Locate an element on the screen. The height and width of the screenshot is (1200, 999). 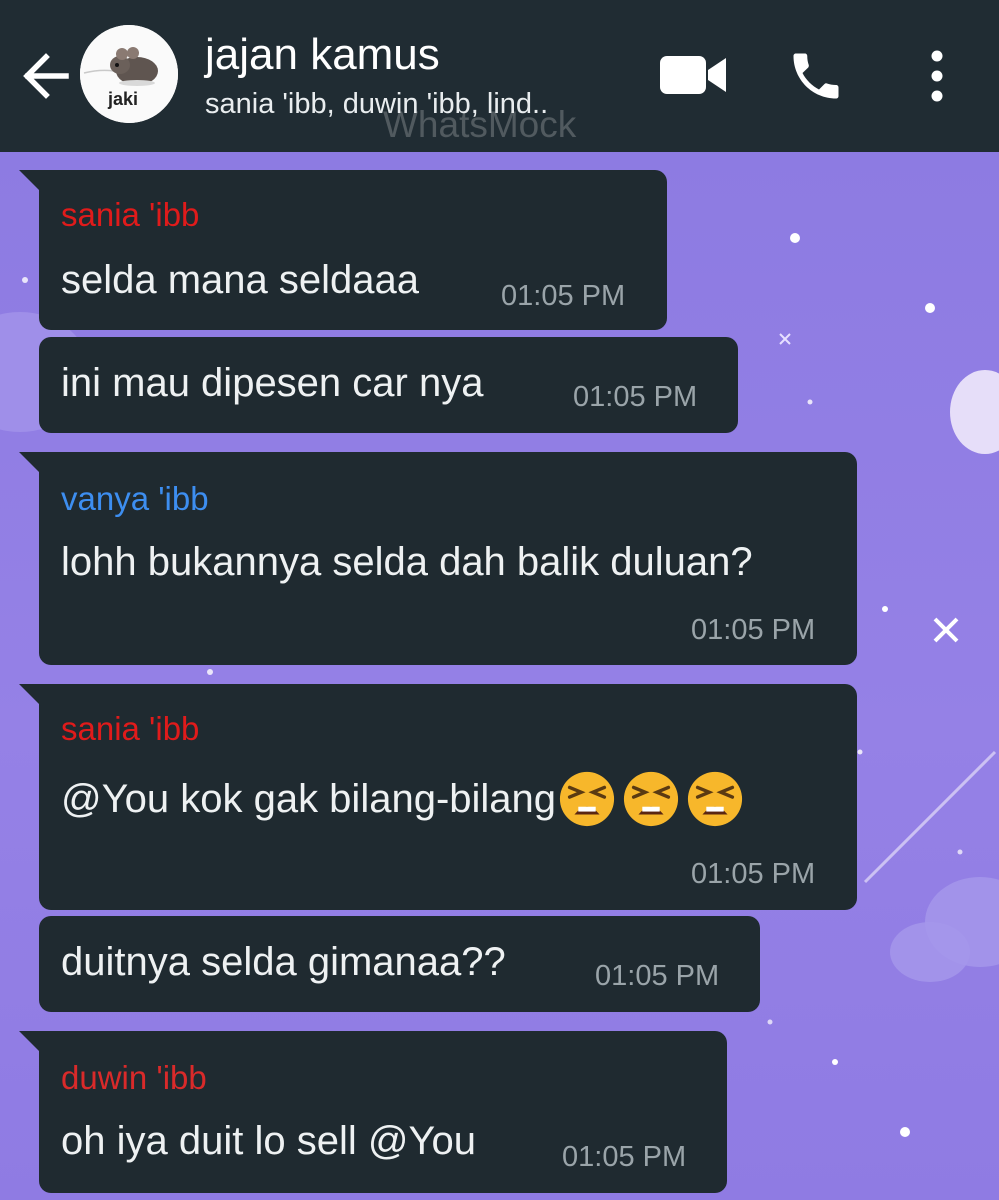
phone-icon is located at coordinates (816, 76).